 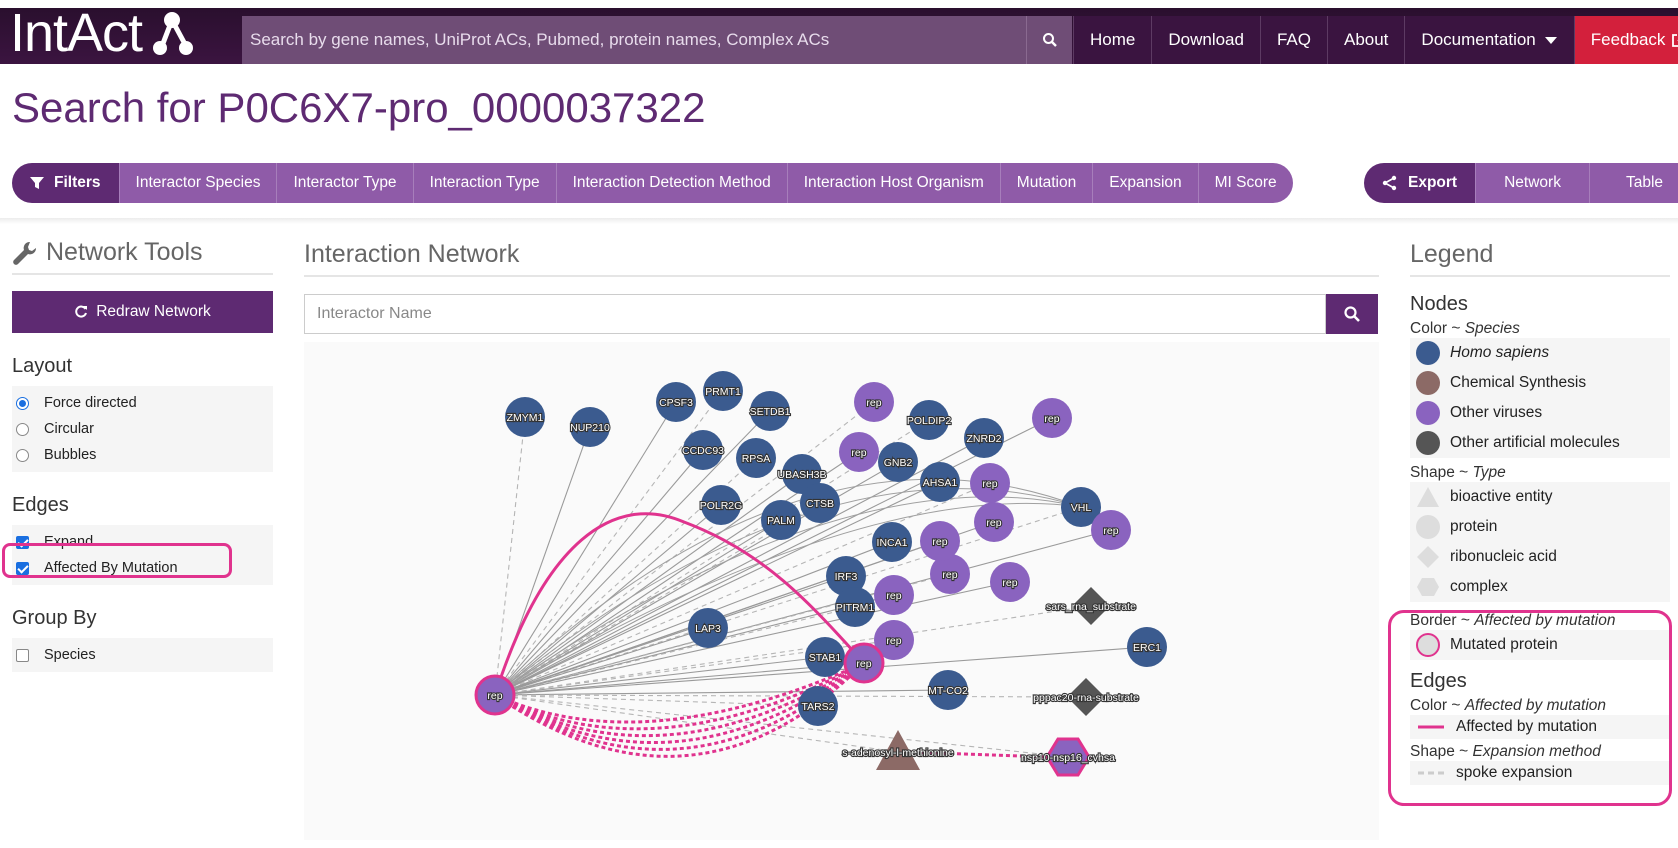 What do you see at coordinates (22, 455) in the screenshot?
I see `radio-bubbles` at bounding box center [22, 455].